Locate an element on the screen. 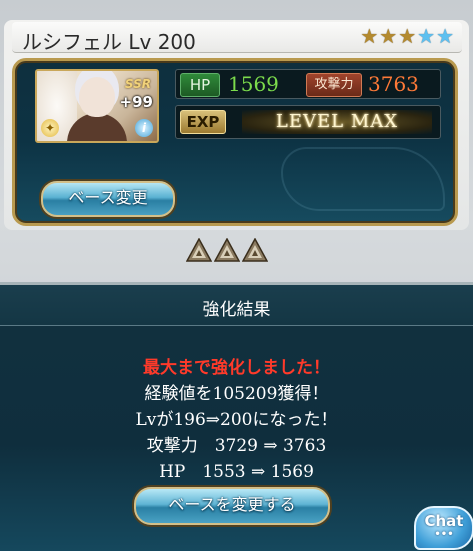 This screenshot has height=551, width=473. exp-row: EXP LEVEL MAX is located at coordinates (308, 122).